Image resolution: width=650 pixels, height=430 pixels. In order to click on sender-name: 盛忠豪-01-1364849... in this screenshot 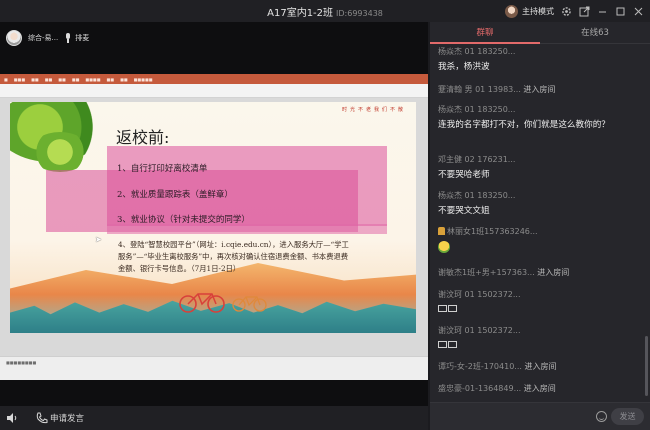, I will do `click(479, 388)`.